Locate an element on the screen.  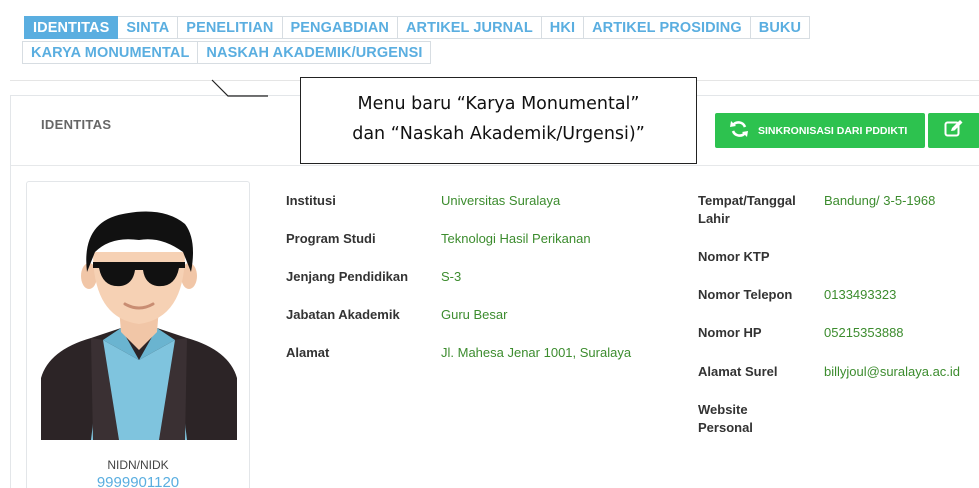
tab-identitas: IDENTITAS is located at coordinates (71, 27).